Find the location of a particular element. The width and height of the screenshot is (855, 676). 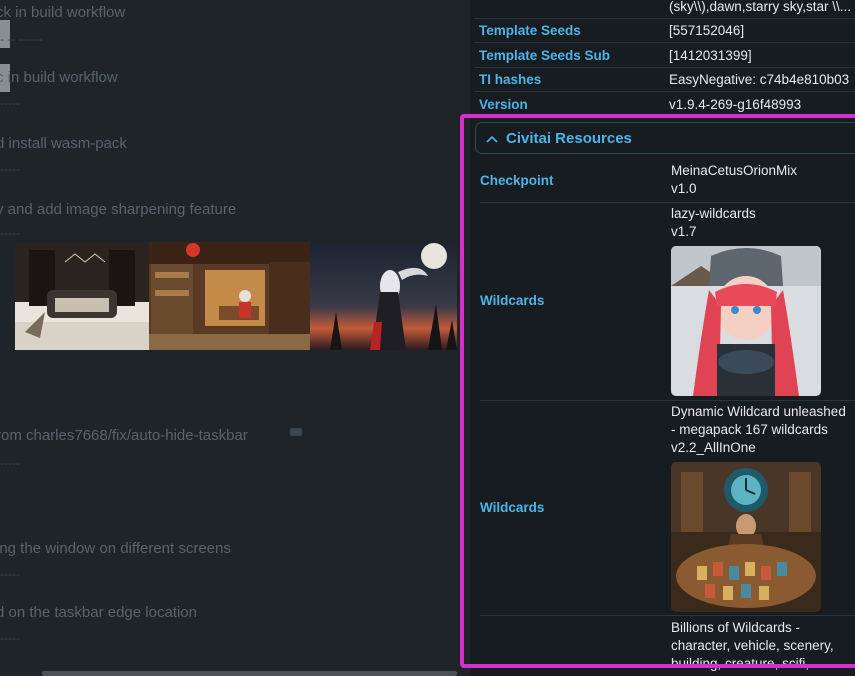

commit-title: rom charles7668/fix/auto-hide-taskbar is located at coordinates (124, 435).